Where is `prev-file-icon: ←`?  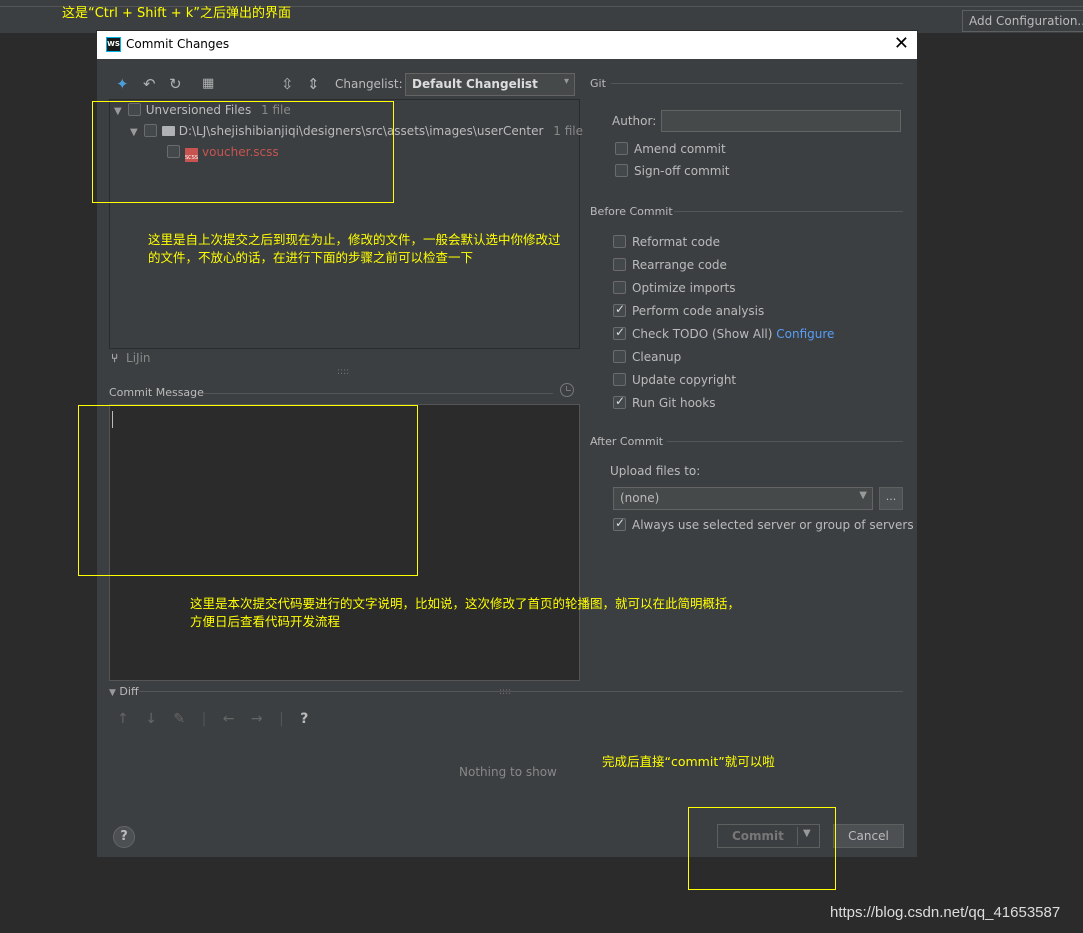
prev-file-icon: ← is located at coordinates (229, 719).